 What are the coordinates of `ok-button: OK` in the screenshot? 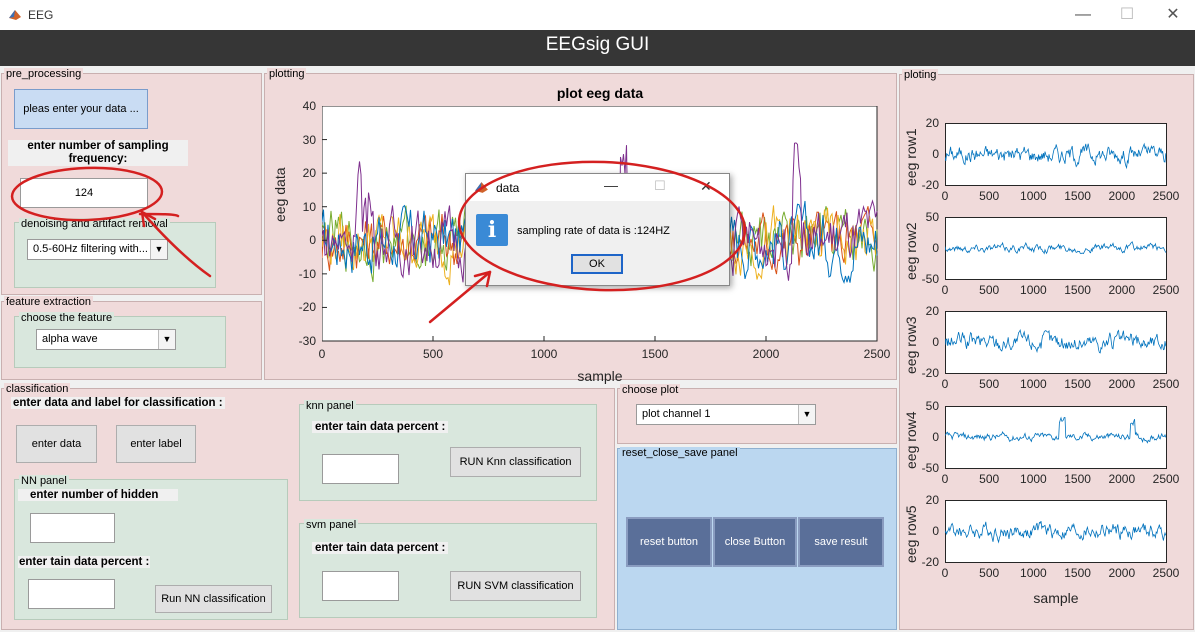 It's located at (597, 264).